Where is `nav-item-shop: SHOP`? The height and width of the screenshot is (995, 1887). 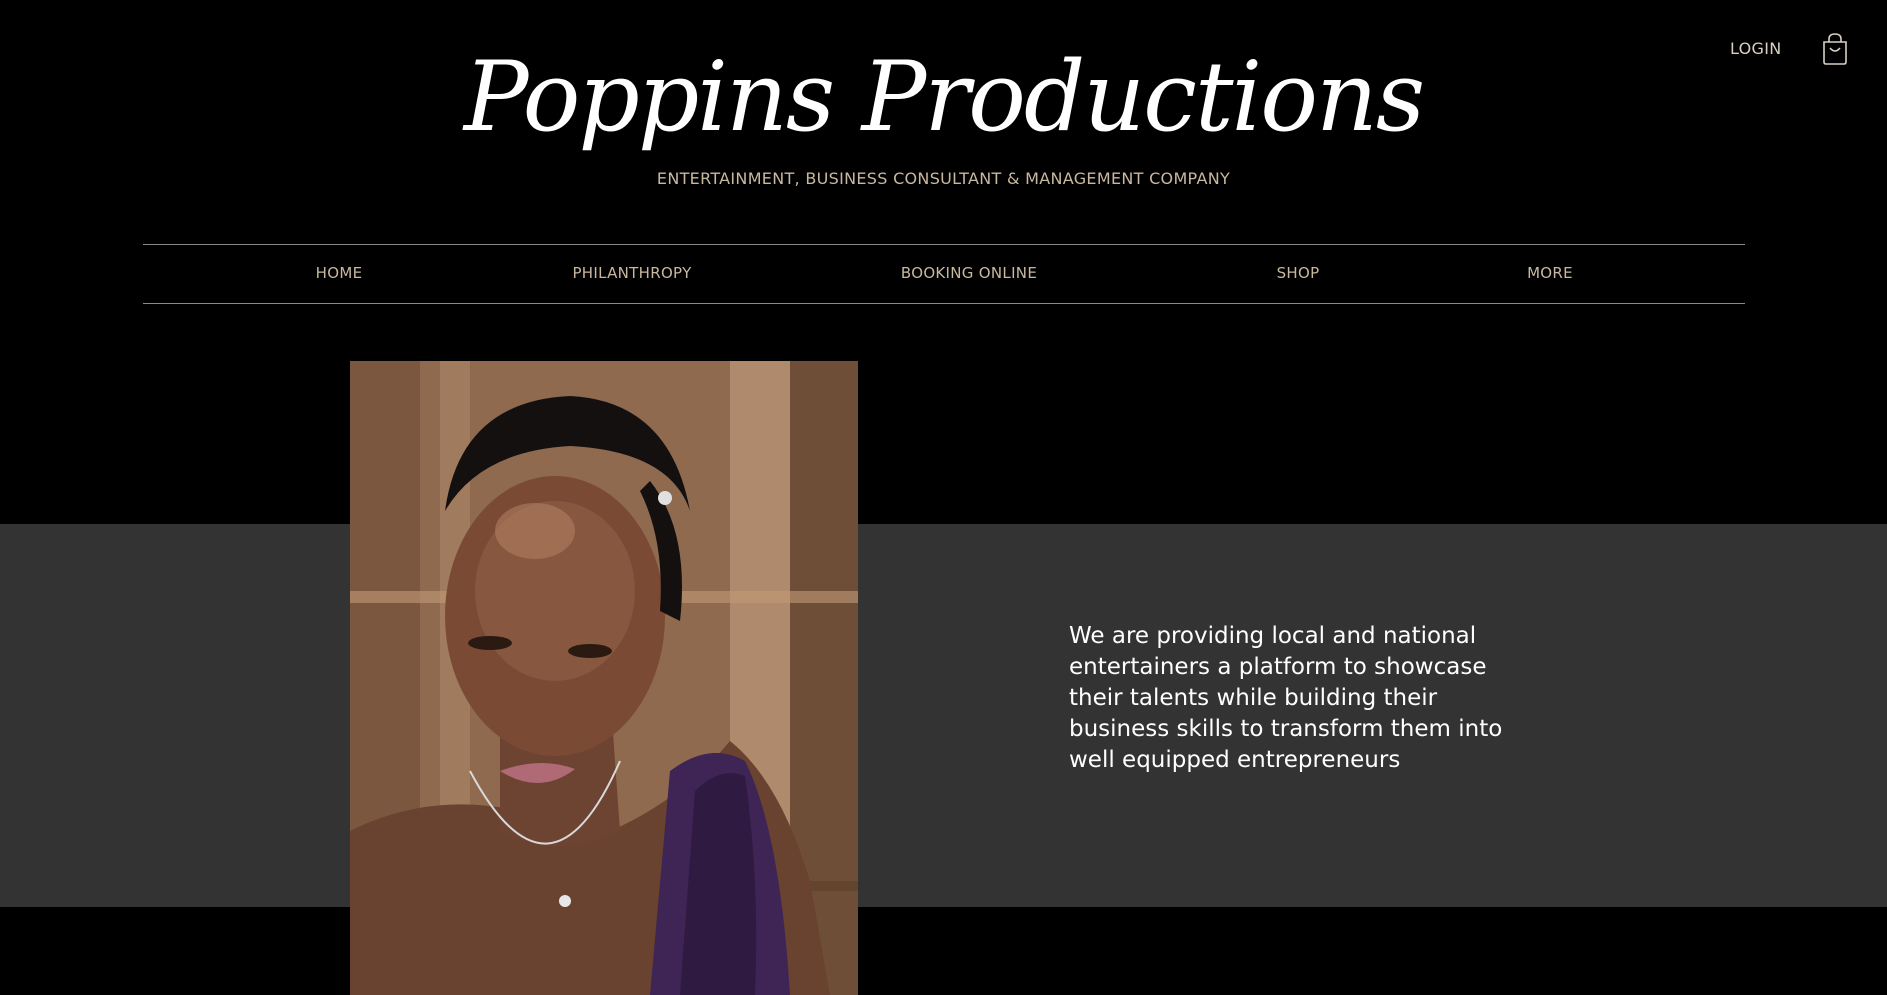 nav-item-shop: SHOP is located at coordinates (1298, 273).